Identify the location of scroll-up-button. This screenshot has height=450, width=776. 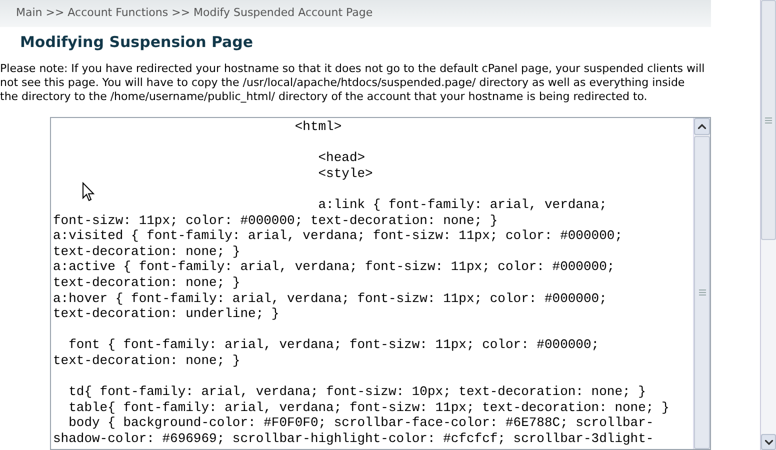
(702, 126).